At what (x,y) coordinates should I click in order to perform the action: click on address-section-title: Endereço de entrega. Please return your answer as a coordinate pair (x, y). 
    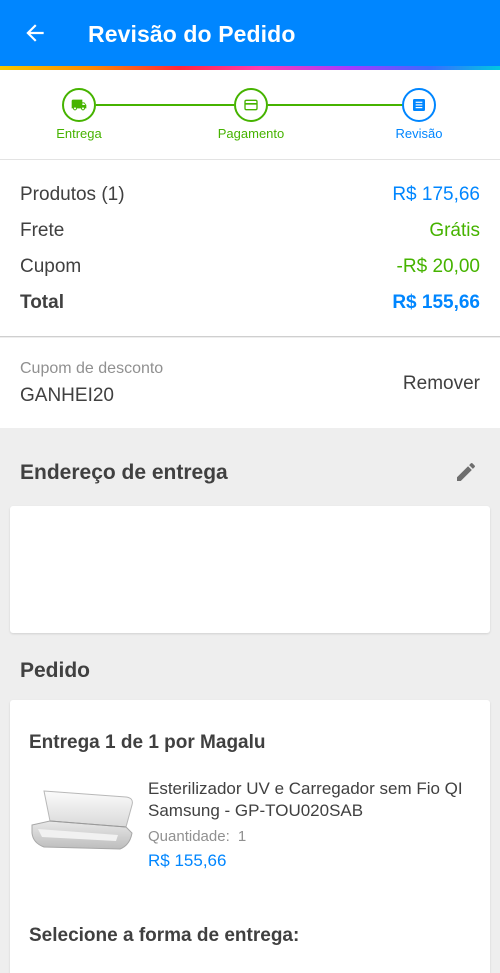
    Looking at the image, I should click on (124, 472).